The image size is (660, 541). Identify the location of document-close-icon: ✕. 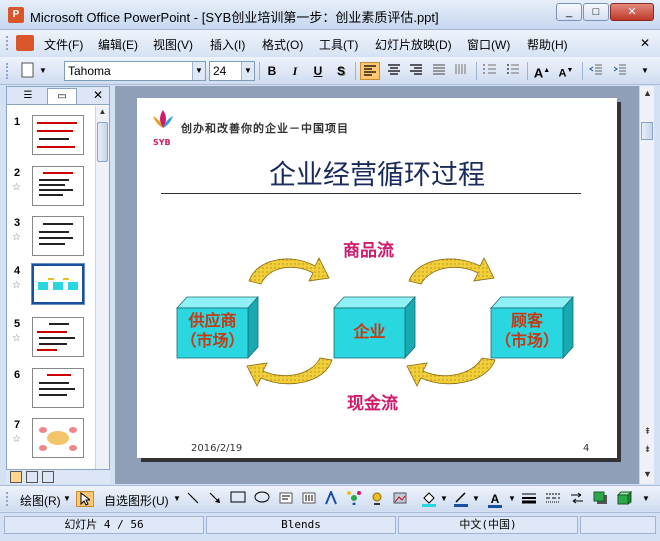
(645, 43).